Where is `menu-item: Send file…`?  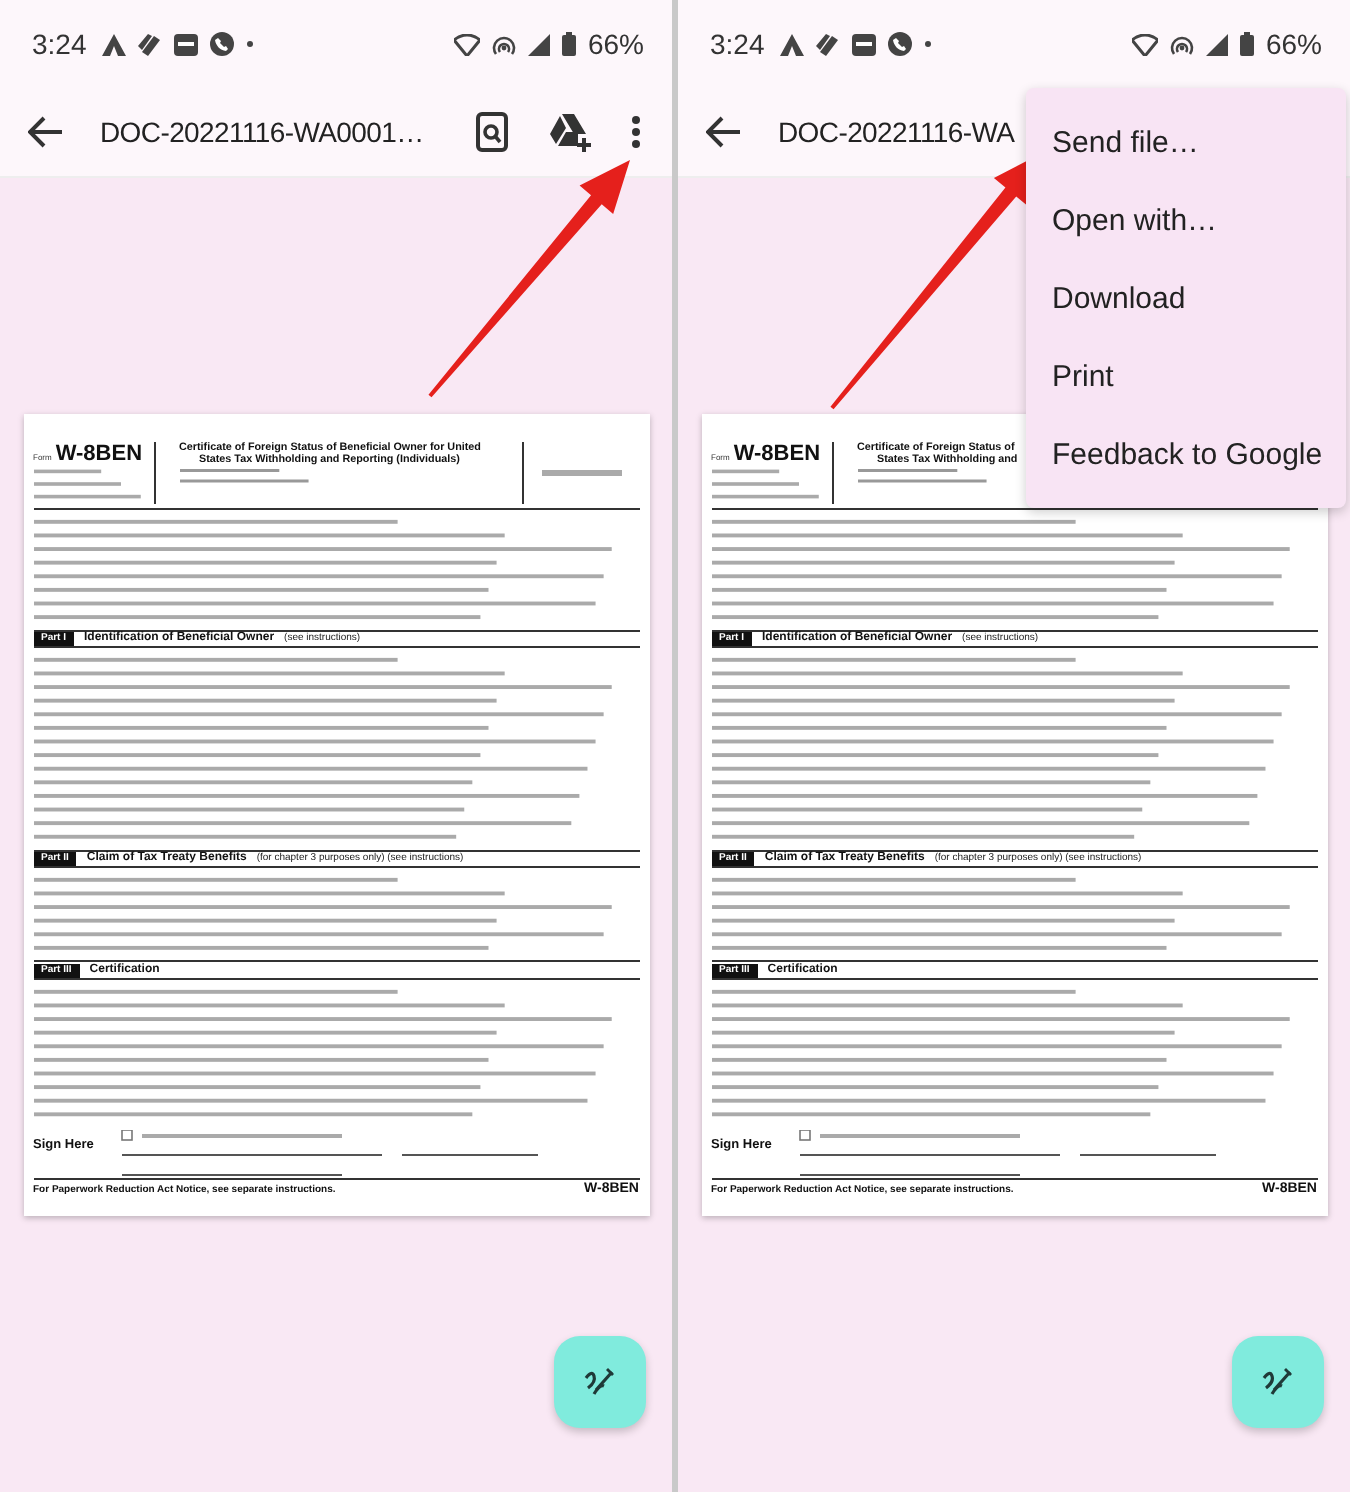 menu-item: Send file… is located at coordinates (1186, 143).